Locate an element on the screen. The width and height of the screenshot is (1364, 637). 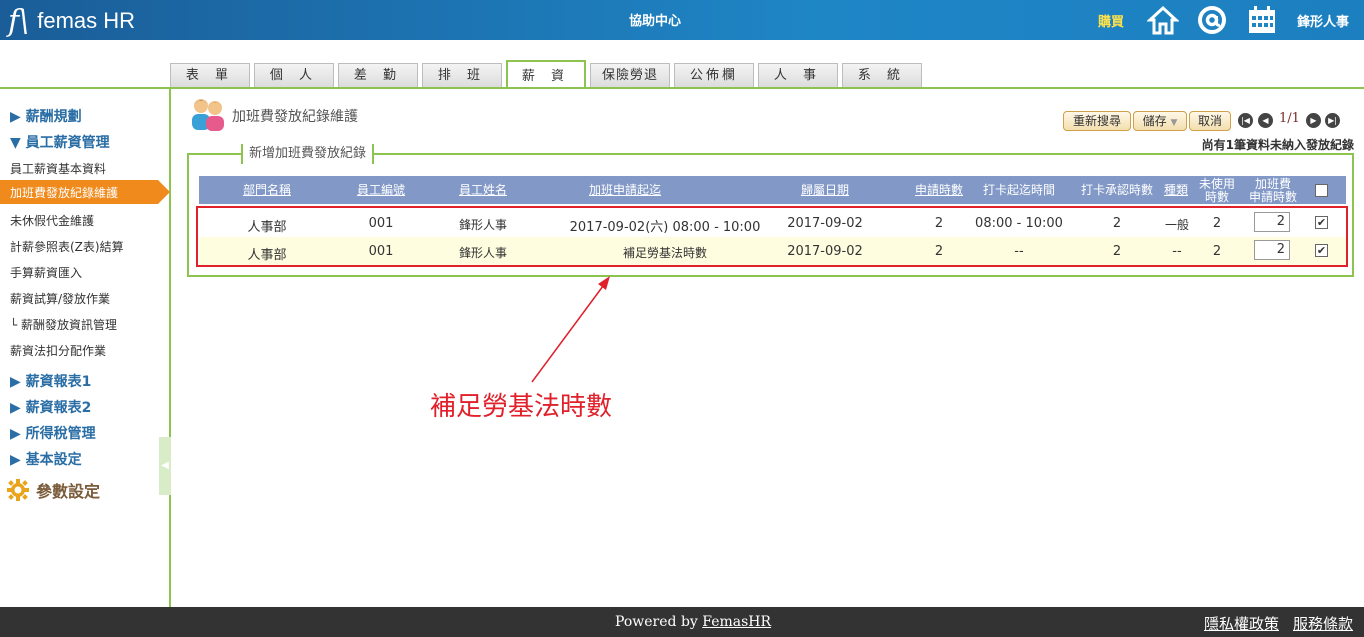
logo-text: femas HR is located at coordinates (86, 20).